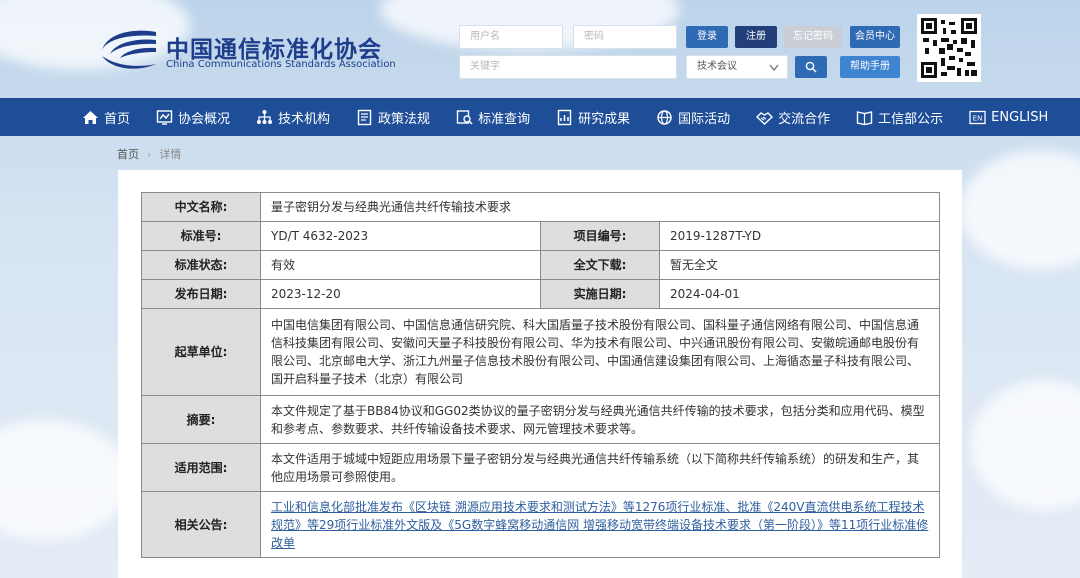 The height and width of the screenshot is (578, 1080). I want to click on breadcrumb-home-link: 首页, so click(128, 154).